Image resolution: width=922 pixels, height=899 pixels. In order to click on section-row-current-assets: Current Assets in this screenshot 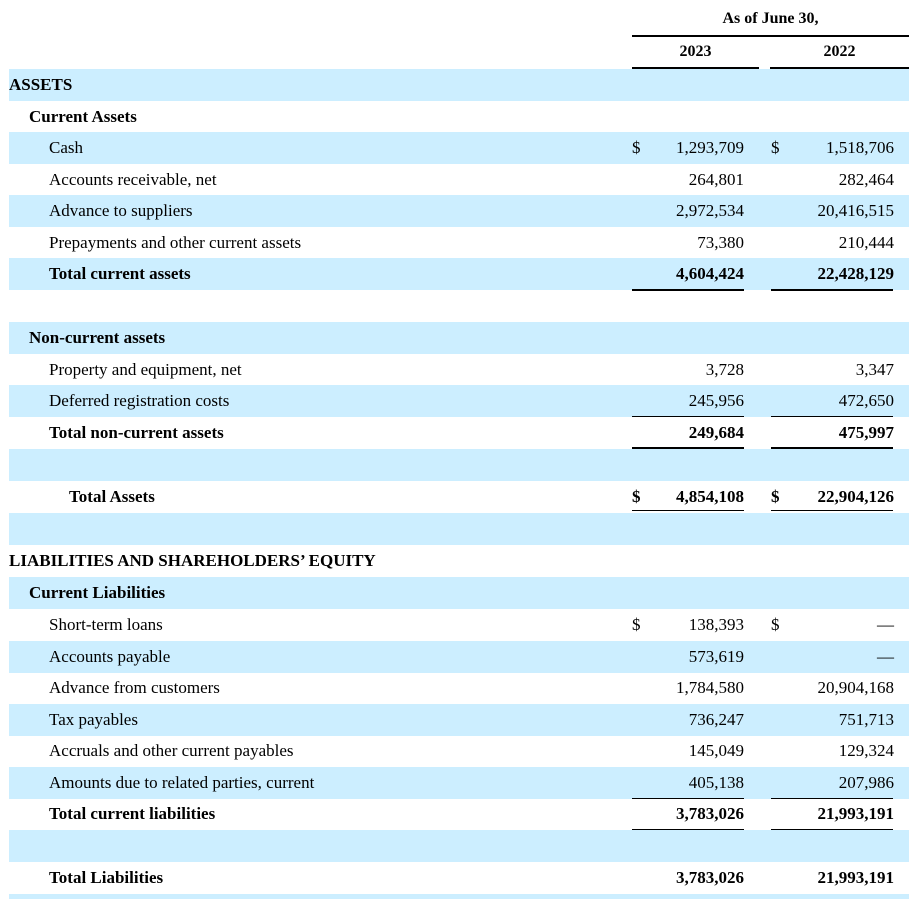, I will do `click(459, 117)`.